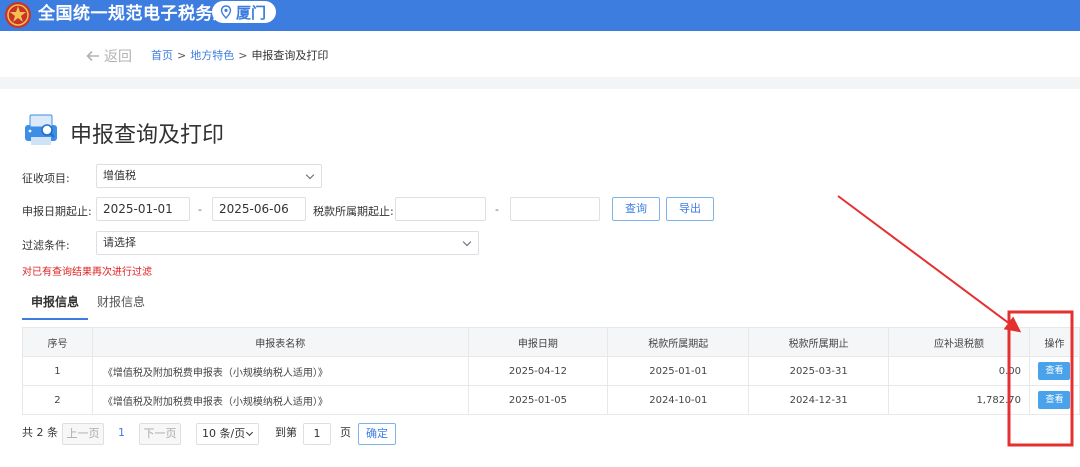  Describe the element at coordinates (147, 135) in the screenshot. I see `page-title: 申报查询及打印` at that location.